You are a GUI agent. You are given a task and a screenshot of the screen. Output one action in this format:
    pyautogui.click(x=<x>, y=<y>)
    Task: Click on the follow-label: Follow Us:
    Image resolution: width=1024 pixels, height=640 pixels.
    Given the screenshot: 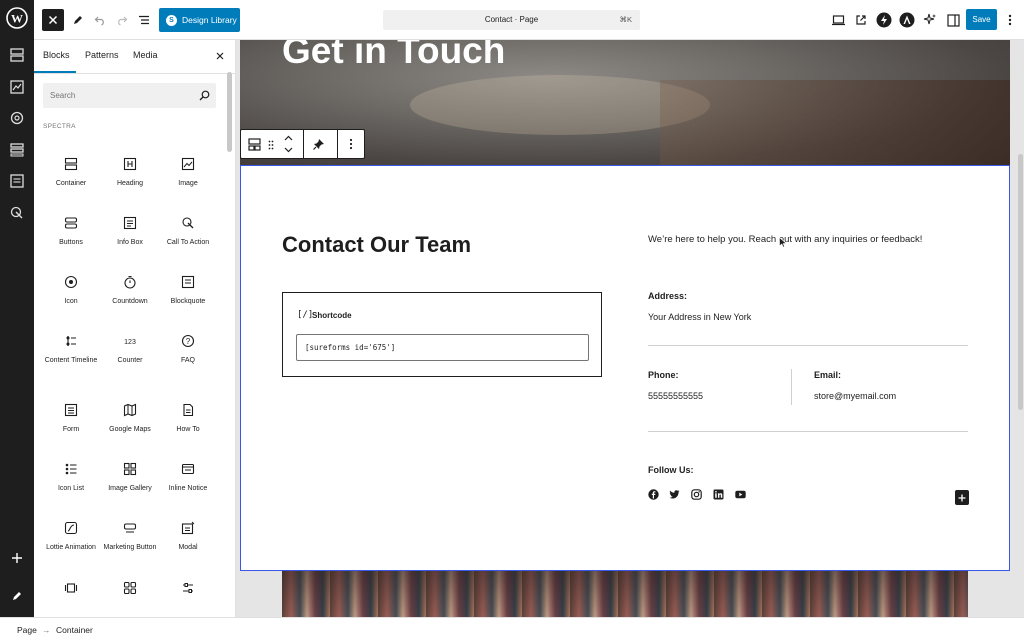 What is the action you would take?
    pyautogui.click(x=671, y=470)
    